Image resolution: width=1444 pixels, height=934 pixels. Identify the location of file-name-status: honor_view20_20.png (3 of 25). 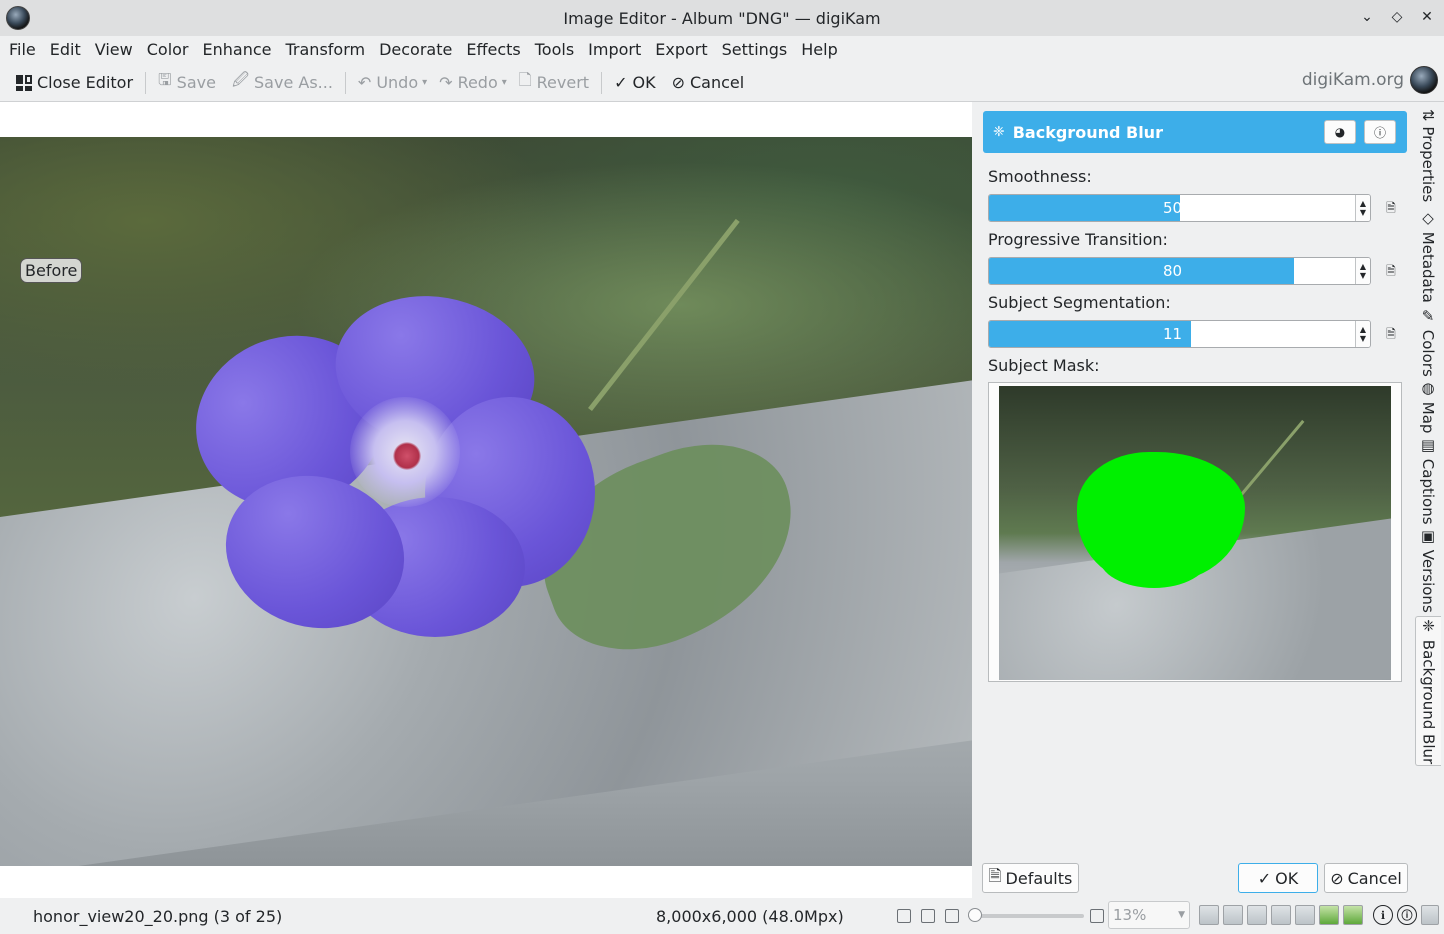
(158, 916).